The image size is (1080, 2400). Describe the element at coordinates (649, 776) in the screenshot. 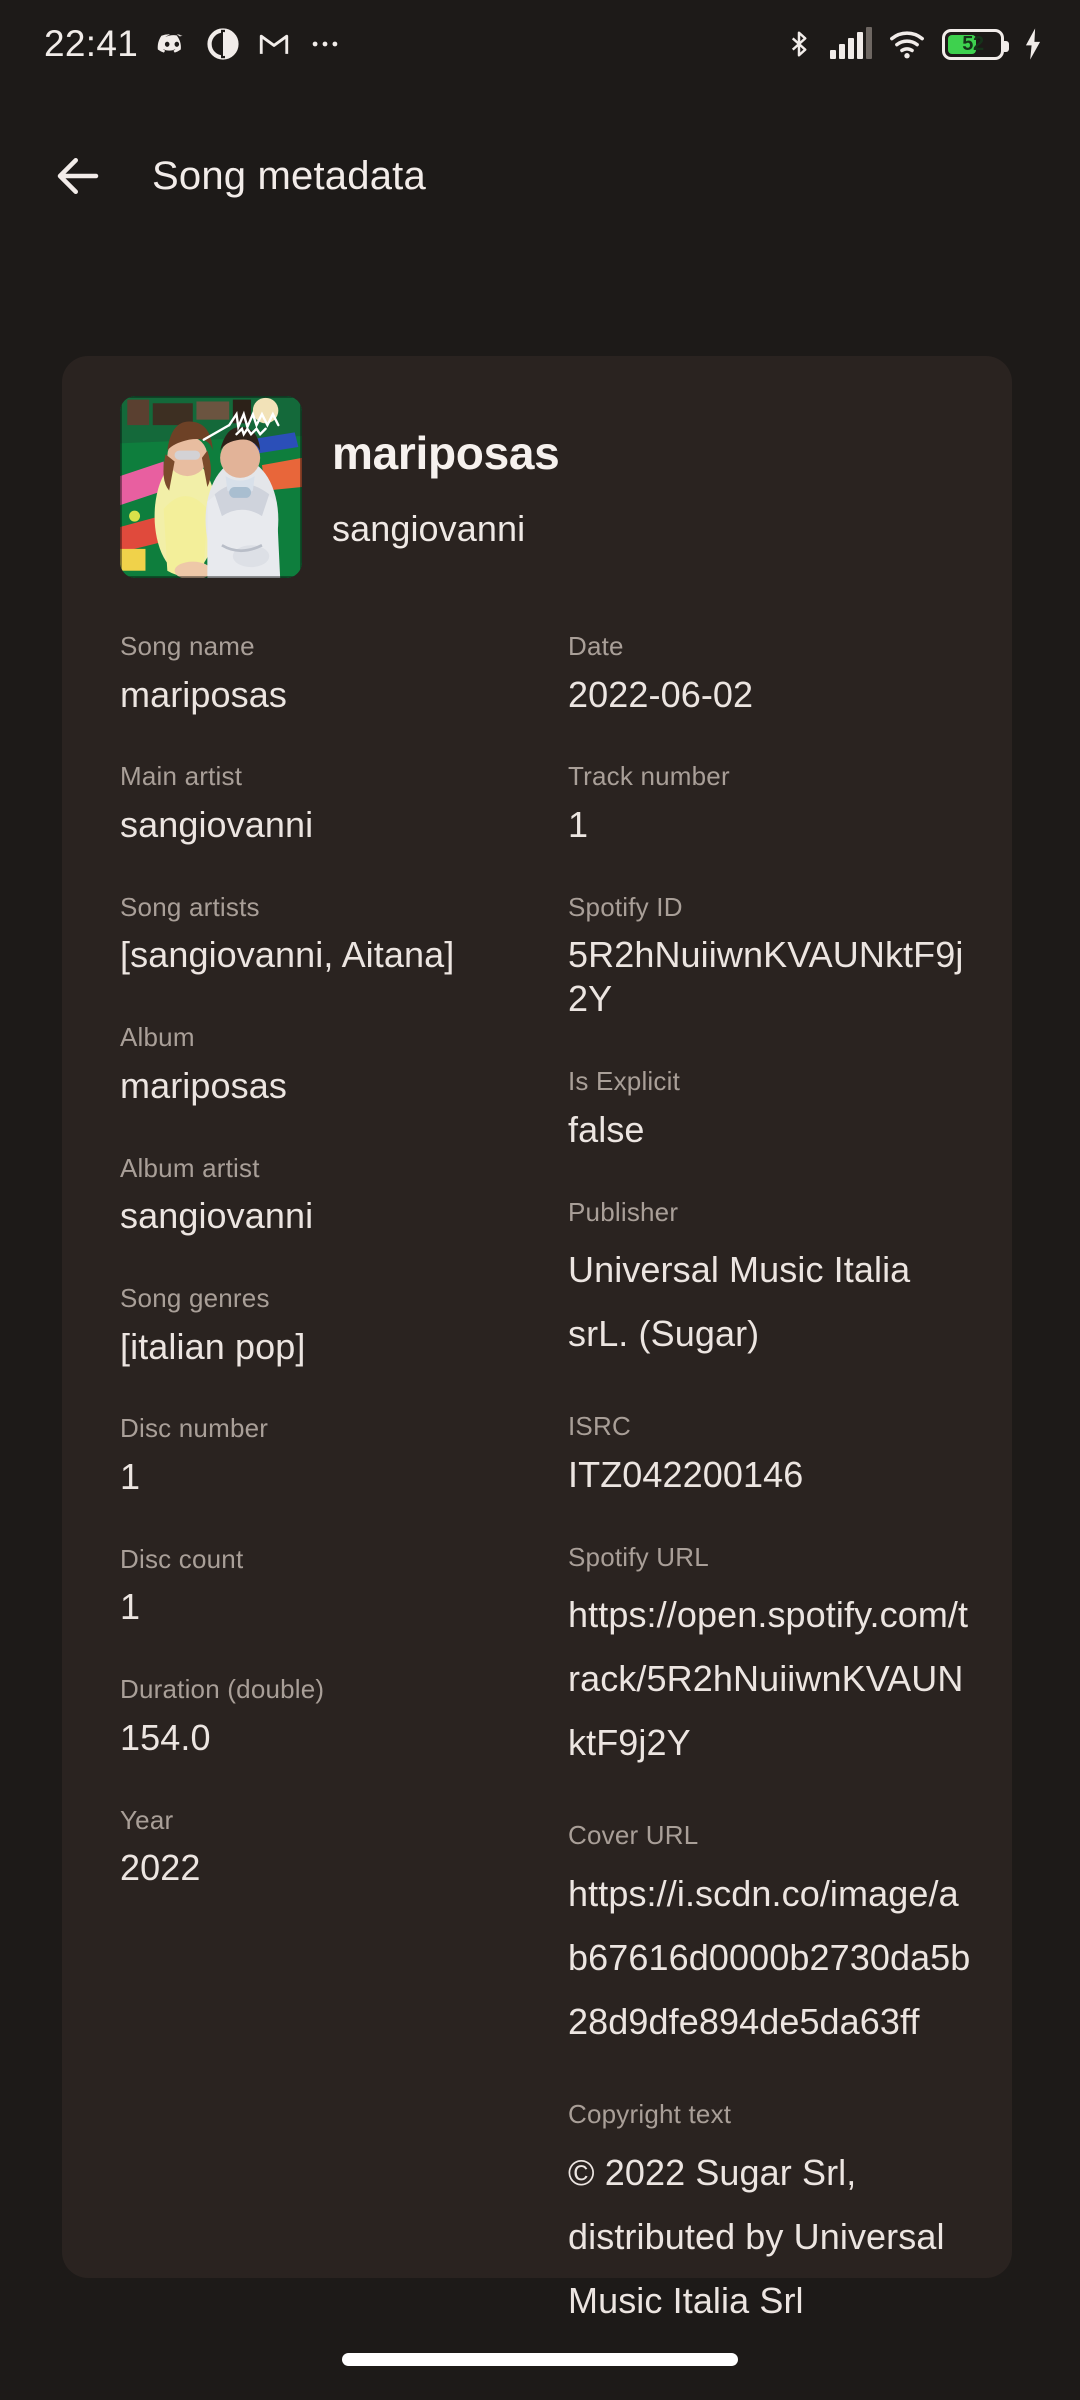

I see `field-label: Track number` at that location.